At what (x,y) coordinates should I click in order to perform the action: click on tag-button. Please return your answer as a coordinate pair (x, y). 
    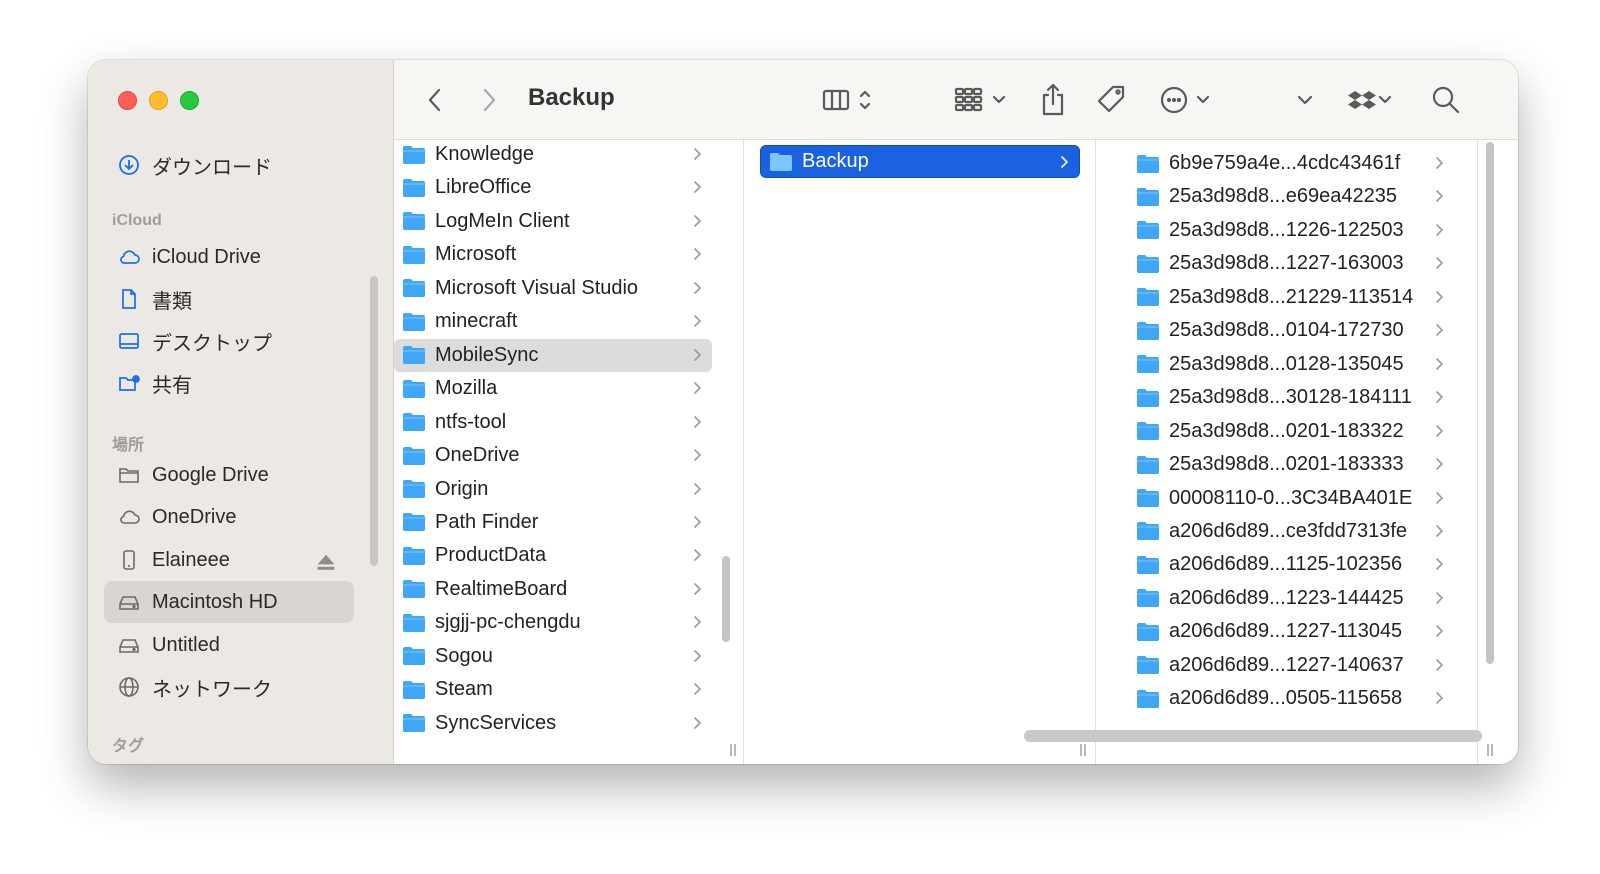
    Looking at the image, I should click on (1112, 100).